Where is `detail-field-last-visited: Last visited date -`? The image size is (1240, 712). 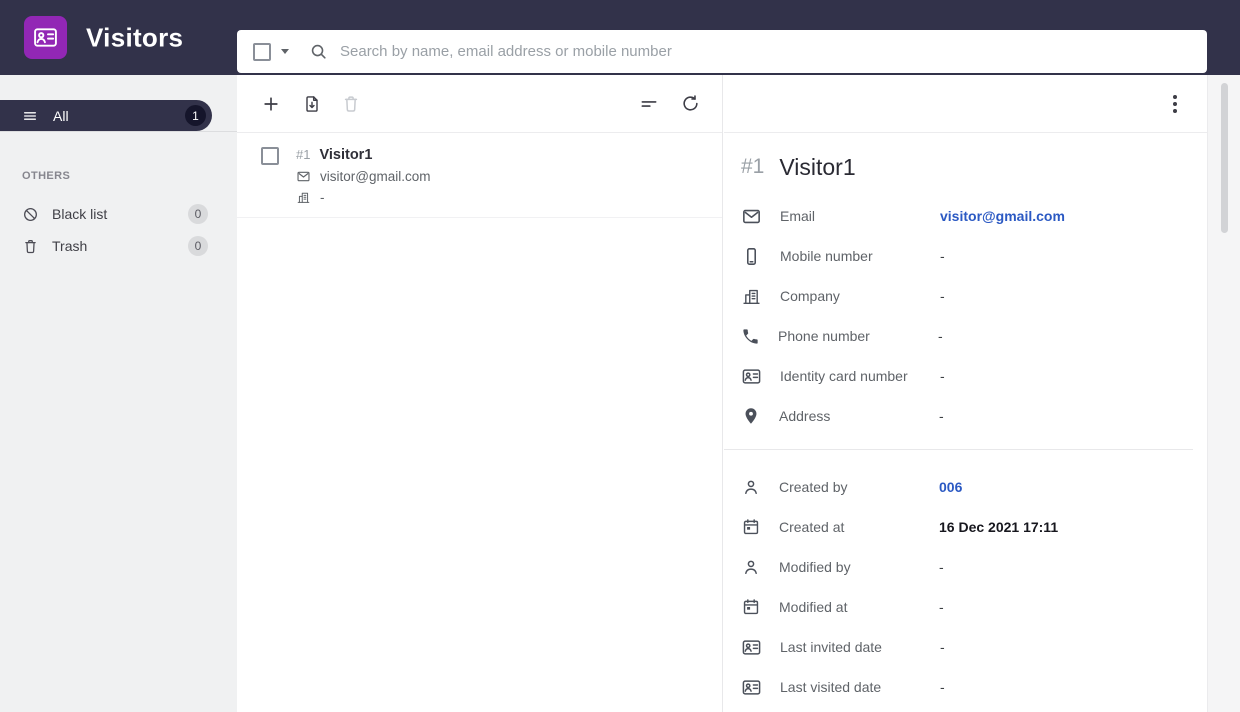 detail-field-last-visited: Last visited date - is located at coordinates (967, 687).